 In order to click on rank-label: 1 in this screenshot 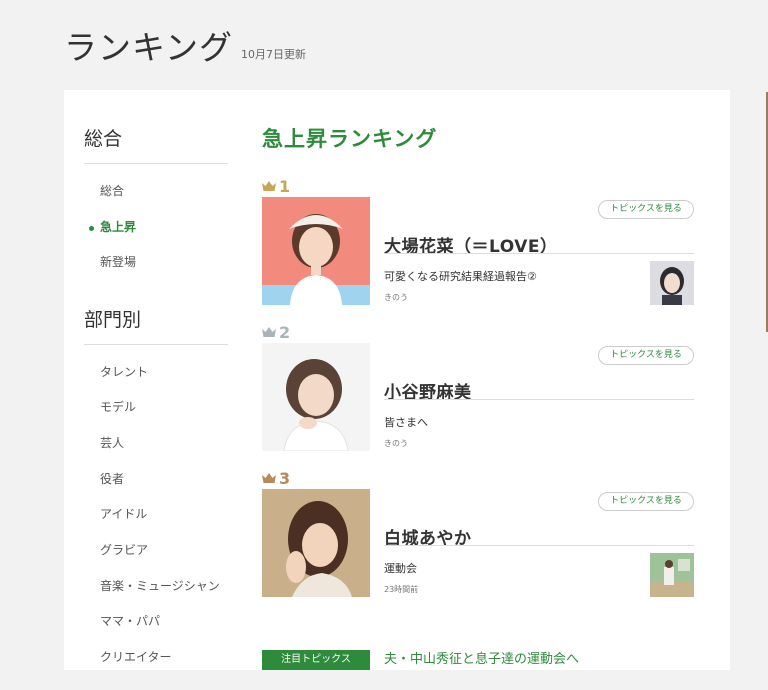, I will do `click(276, 186)`.